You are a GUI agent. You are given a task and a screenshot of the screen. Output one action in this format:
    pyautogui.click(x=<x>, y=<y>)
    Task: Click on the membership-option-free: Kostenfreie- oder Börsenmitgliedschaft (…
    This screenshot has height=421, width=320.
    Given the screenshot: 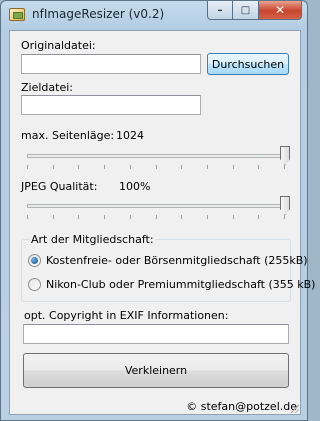 What is the action you would take?
    pyautogui.click(x=168, y=261)
    